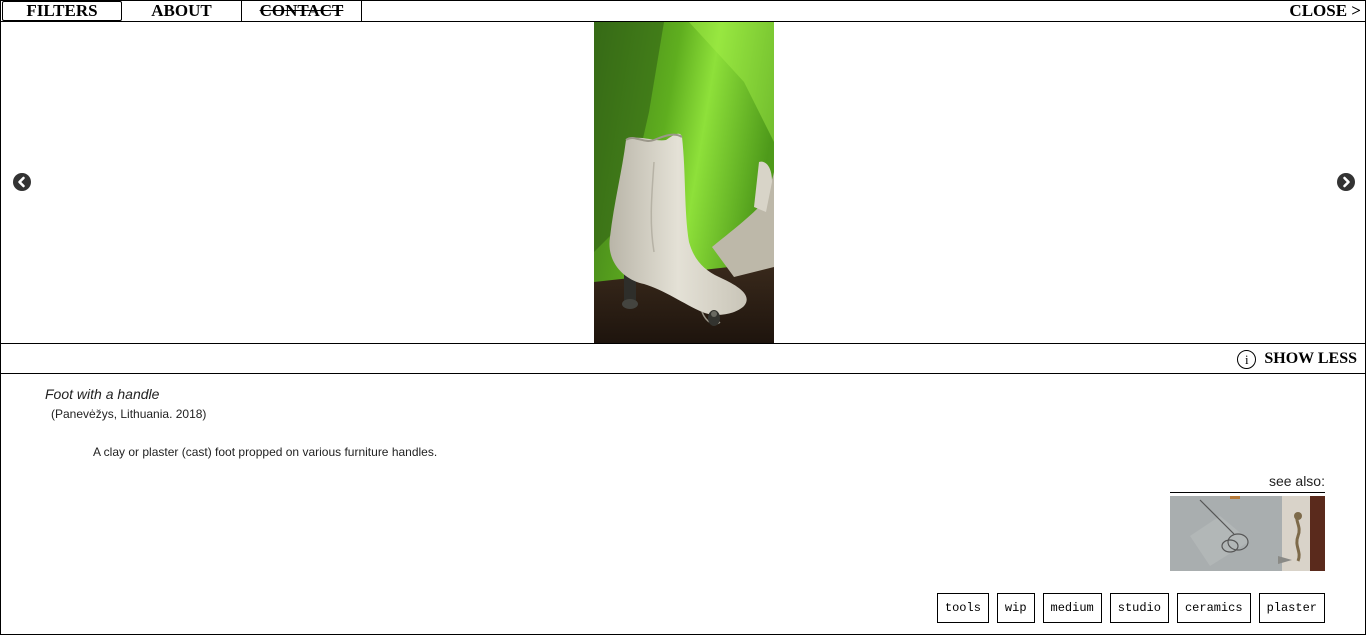 The image size is (1366, 635). What do you see at coordinates (1247, 492) in the screenshot?
I see `see-also-divider` at bounding box center [1247, 492].